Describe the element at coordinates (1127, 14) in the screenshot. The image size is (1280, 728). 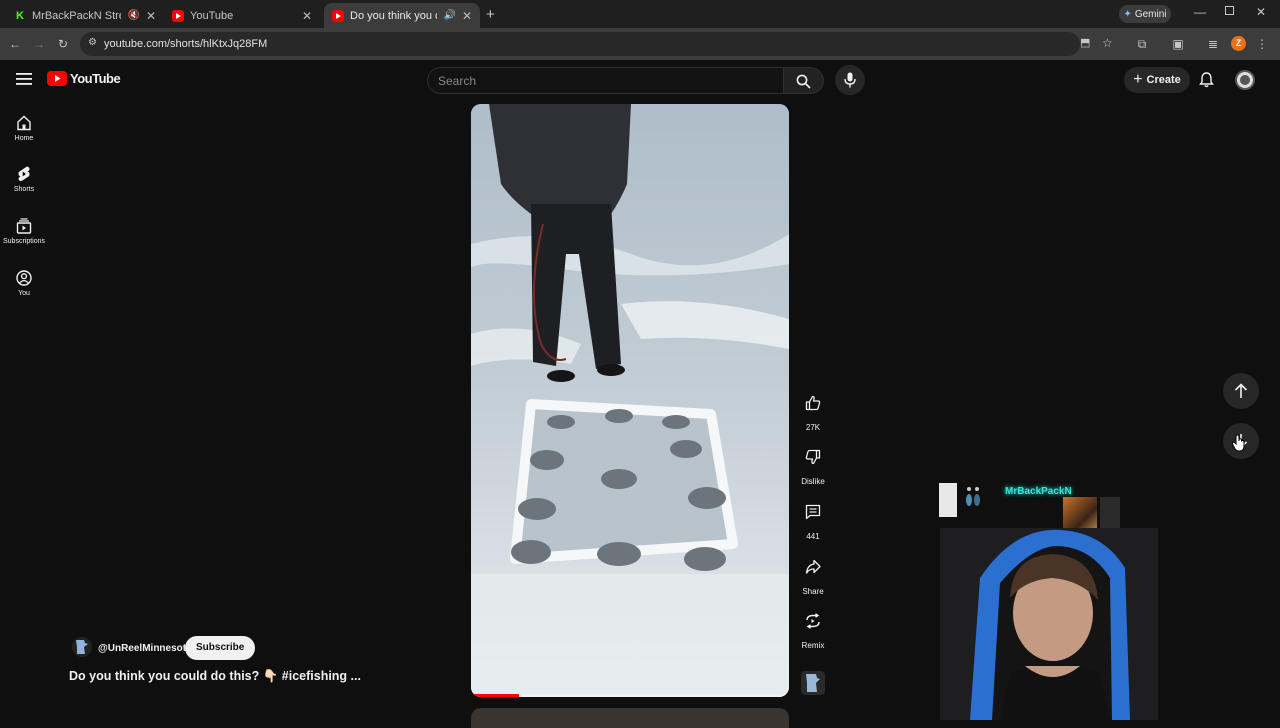
I see `gemini-sparkle-icon: ✦` at that location.